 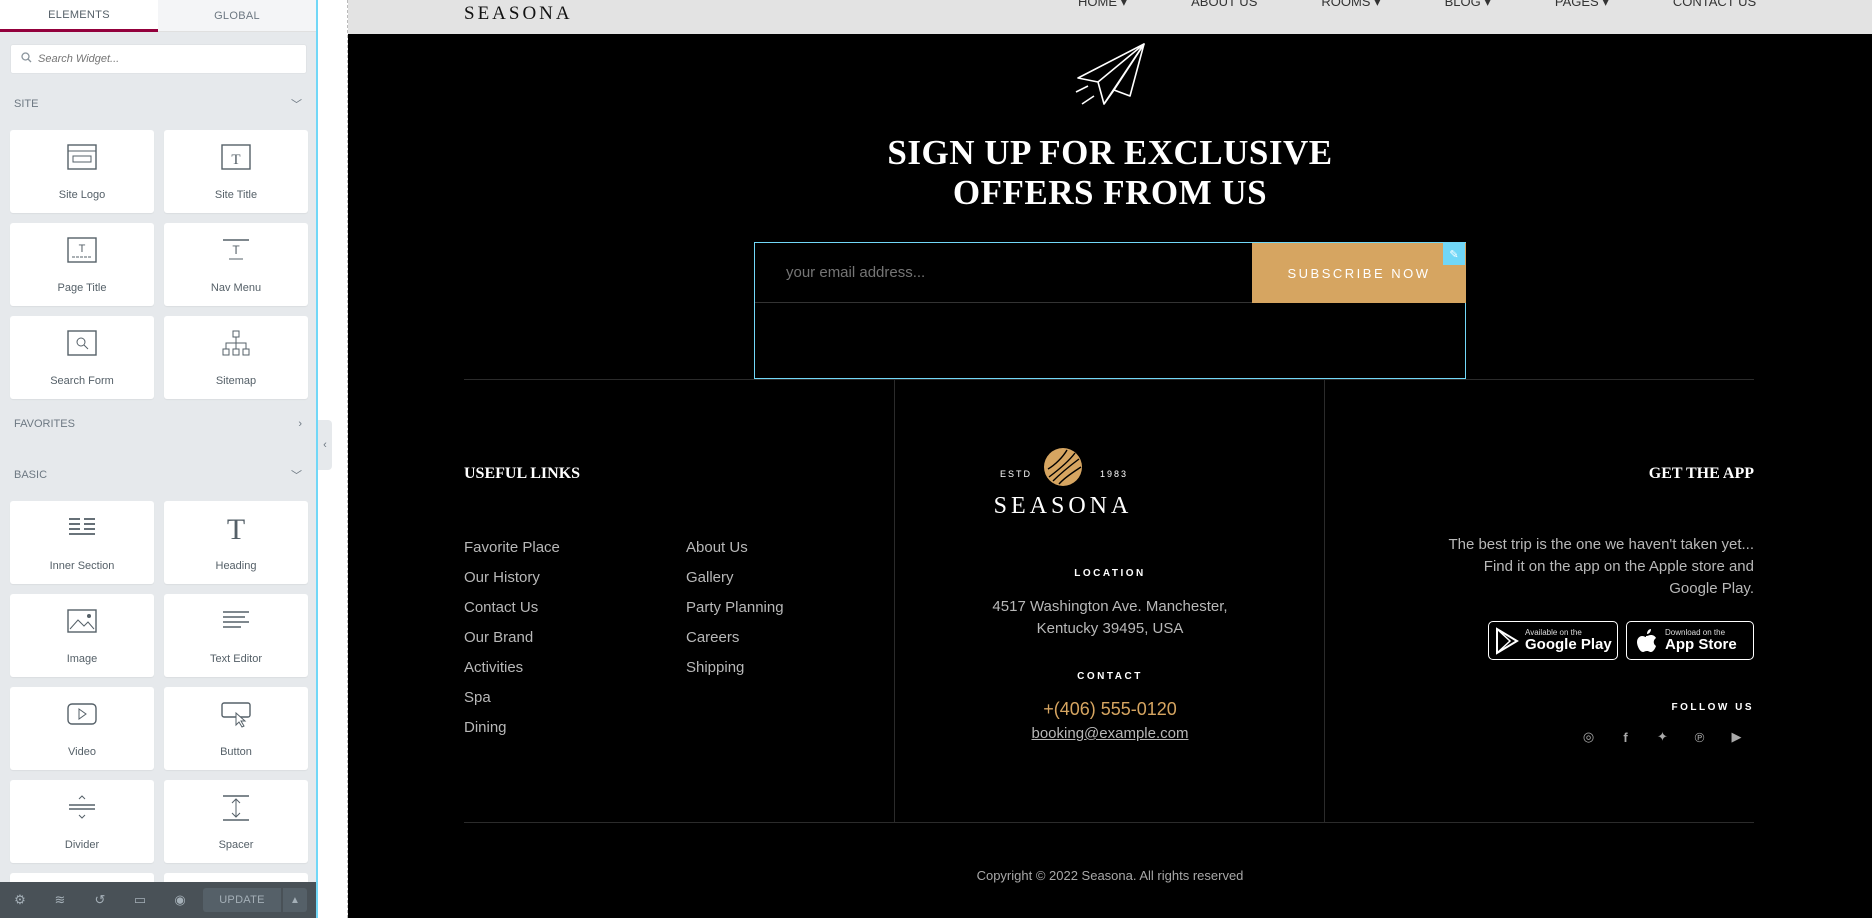 What do you see at coordinates (82, 659) in the screenshot?
I see `widget-label: Image` at bounding box center [82, 659].